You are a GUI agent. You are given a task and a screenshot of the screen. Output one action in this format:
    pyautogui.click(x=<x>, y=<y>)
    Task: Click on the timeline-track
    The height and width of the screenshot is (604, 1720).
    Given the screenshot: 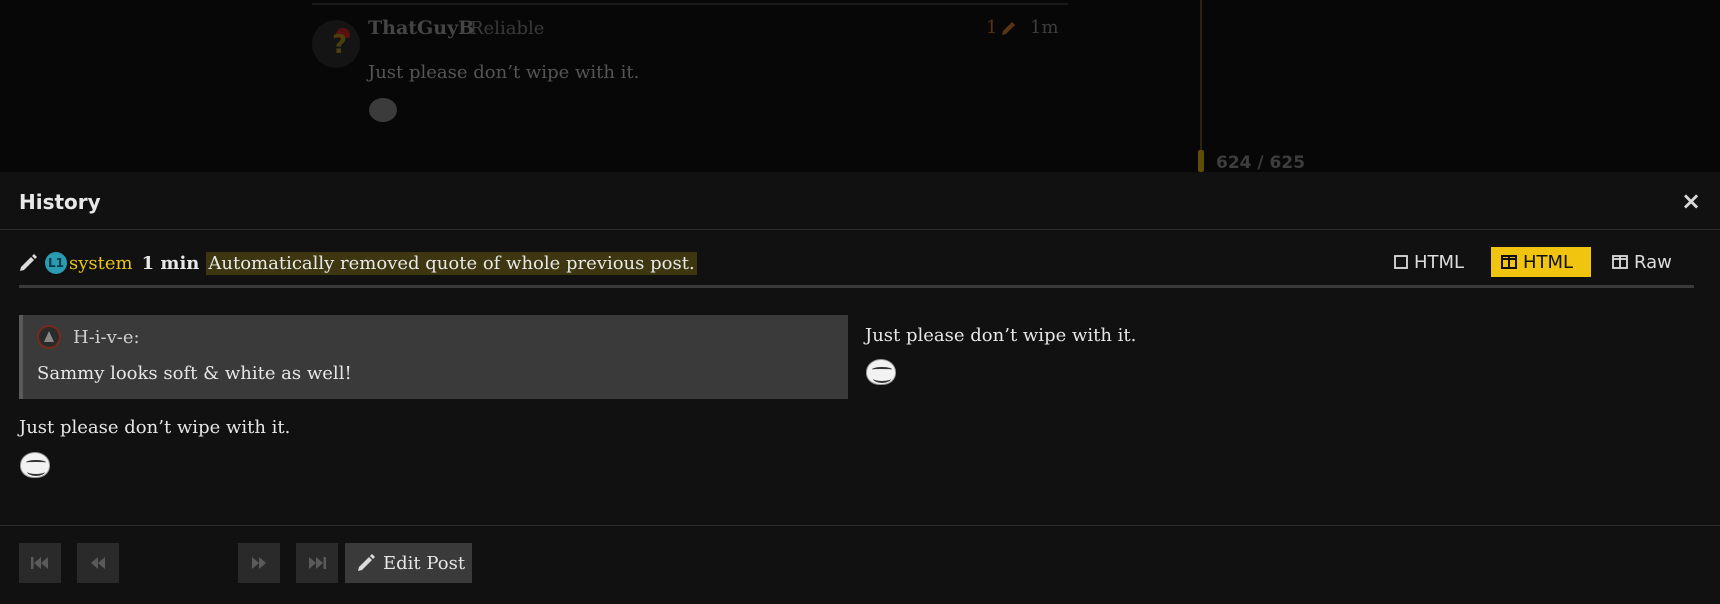 What is the action you would take?
    pyautogui.click(x=1201, y=75)
    